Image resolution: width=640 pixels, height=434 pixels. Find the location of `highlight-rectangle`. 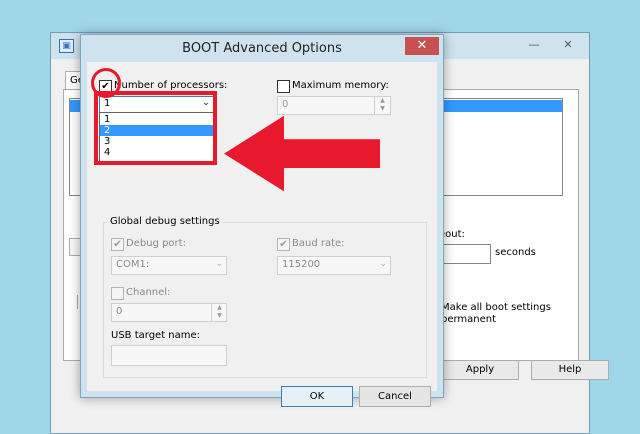

highlight-rectangle is located at coordinates (155, 128).